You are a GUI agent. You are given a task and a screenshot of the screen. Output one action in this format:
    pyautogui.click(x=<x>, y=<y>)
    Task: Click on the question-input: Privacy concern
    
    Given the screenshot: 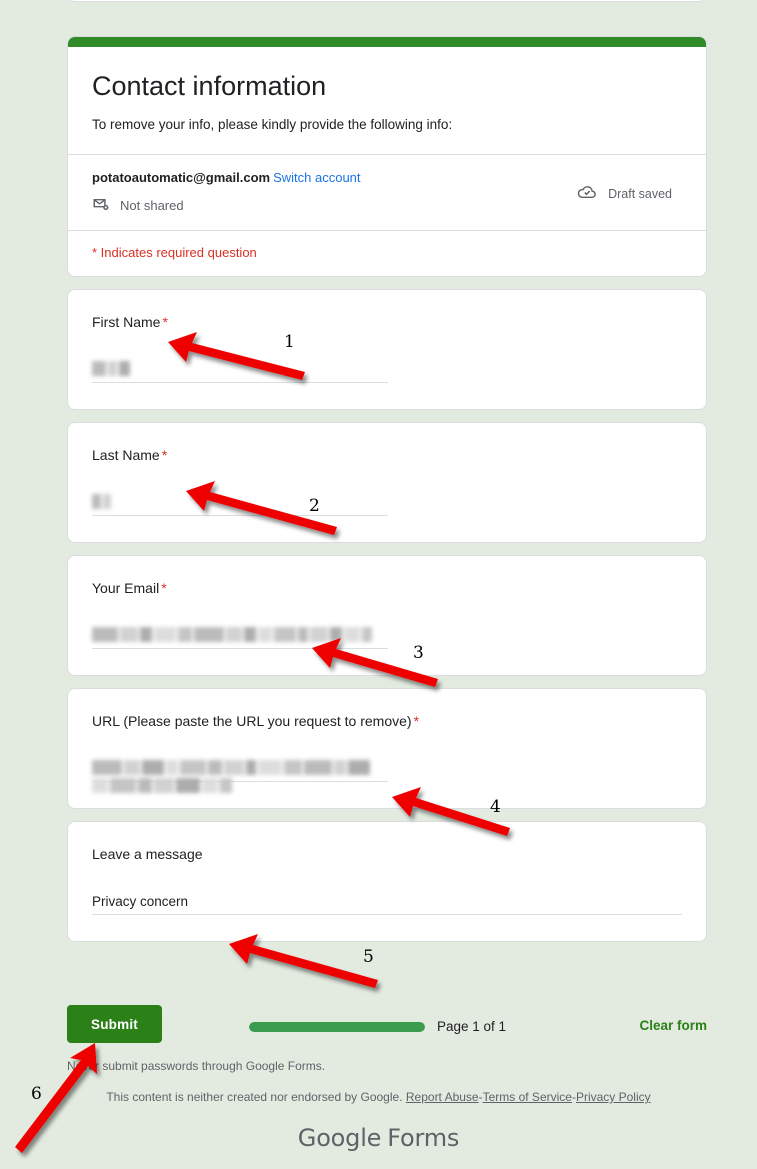 What is the action you would take?
    pyautogui.click(x=387, y=903)
    